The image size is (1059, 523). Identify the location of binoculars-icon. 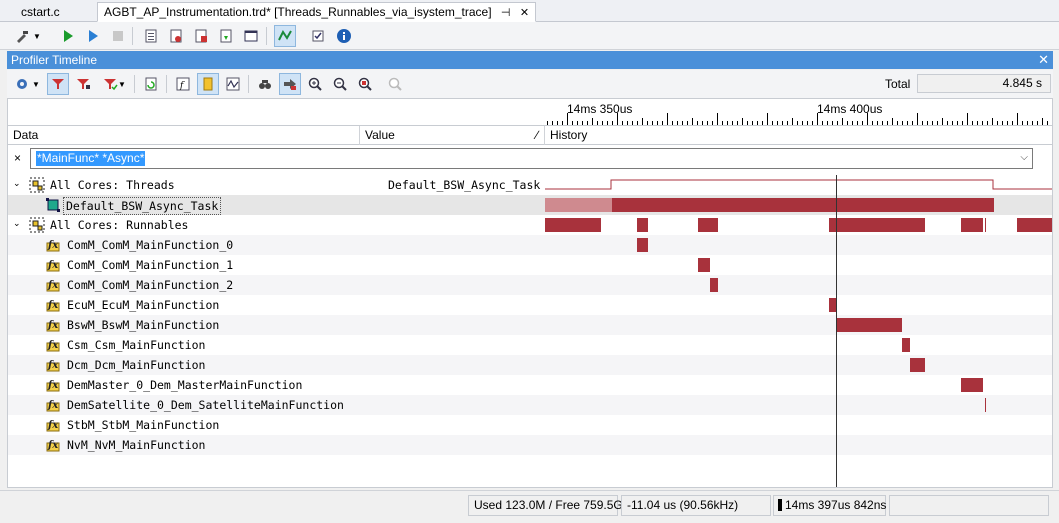
(265, 84).